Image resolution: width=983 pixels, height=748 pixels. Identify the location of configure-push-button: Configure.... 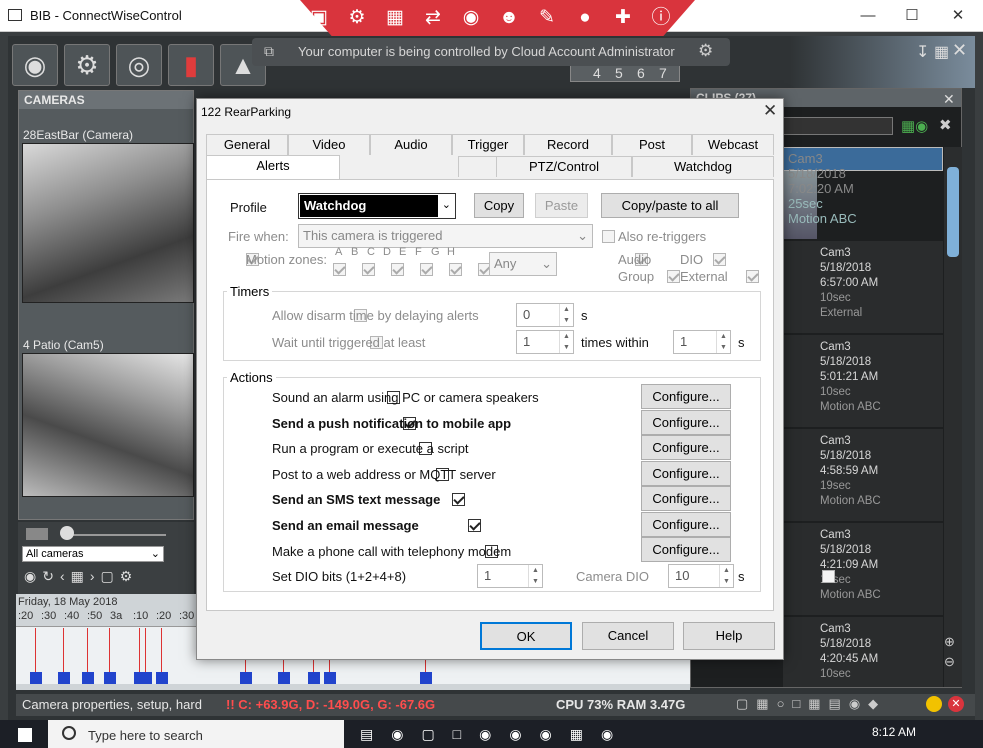
(686, 422).